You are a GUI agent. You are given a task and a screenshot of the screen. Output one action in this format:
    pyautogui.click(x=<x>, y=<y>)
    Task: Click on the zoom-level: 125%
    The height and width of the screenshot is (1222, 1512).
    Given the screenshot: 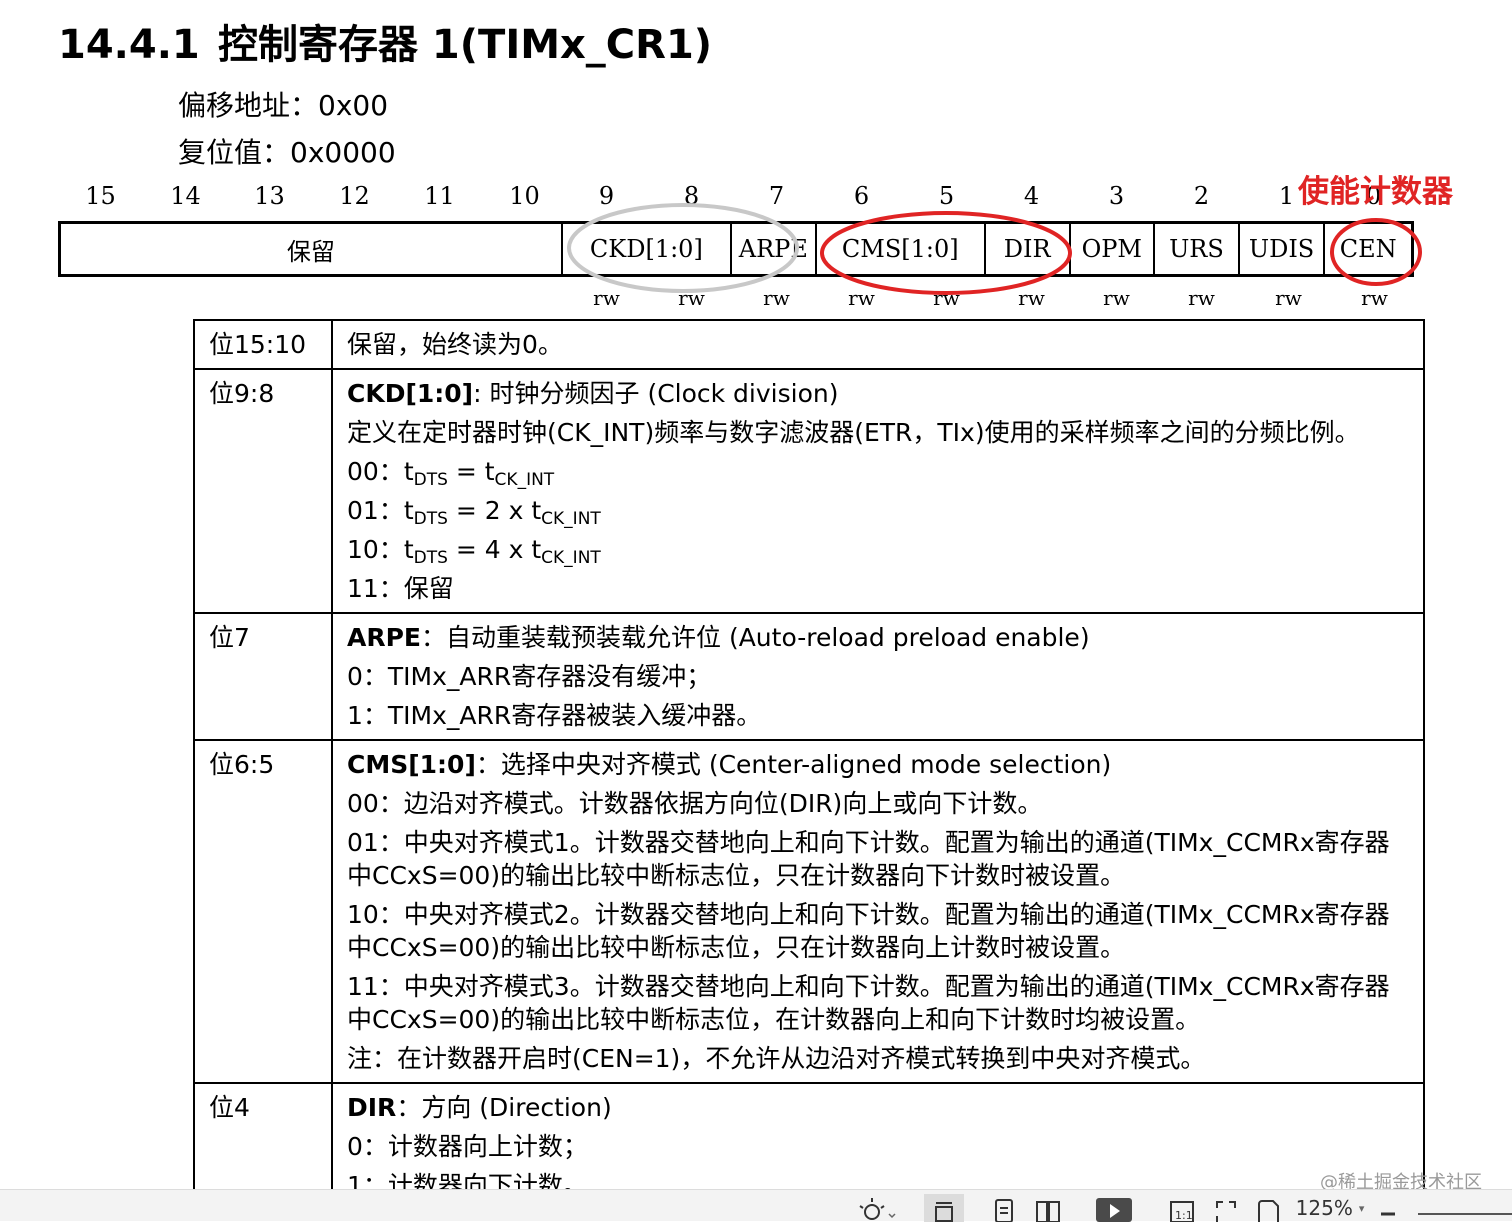 What is the action you would take?
    pyautogui.click(x=1324, y=1208)
    